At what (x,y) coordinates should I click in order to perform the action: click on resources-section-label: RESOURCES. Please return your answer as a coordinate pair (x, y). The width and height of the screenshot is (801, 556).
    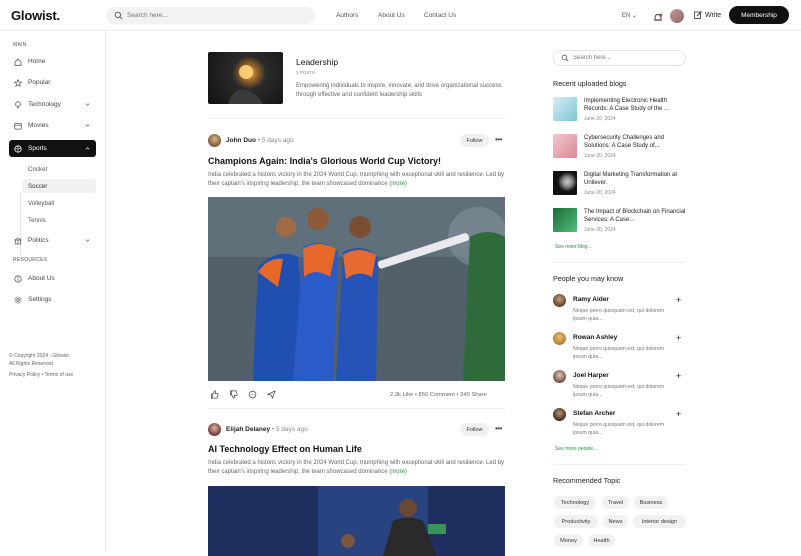
    Looking at the image, I should click on (30, 260).